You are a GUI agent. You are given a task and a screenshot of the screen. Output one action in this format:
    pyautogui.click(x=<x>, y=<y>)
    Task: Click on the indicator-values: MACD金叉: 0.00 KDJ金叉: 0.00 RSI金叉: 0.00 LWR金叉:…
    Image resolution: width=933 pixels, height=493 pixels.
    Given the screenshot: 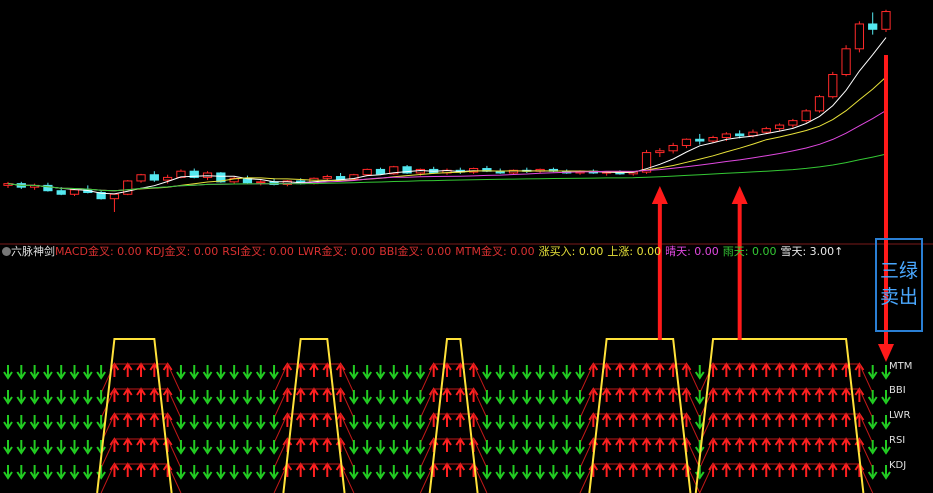 What is the action you would take?
    pyautogui.click(x=451, y=251)
    